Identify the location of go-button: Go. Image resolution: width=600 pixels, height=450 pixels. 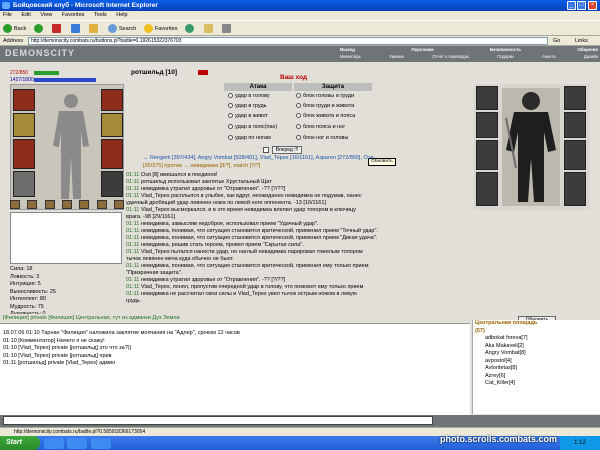
(556, 41).